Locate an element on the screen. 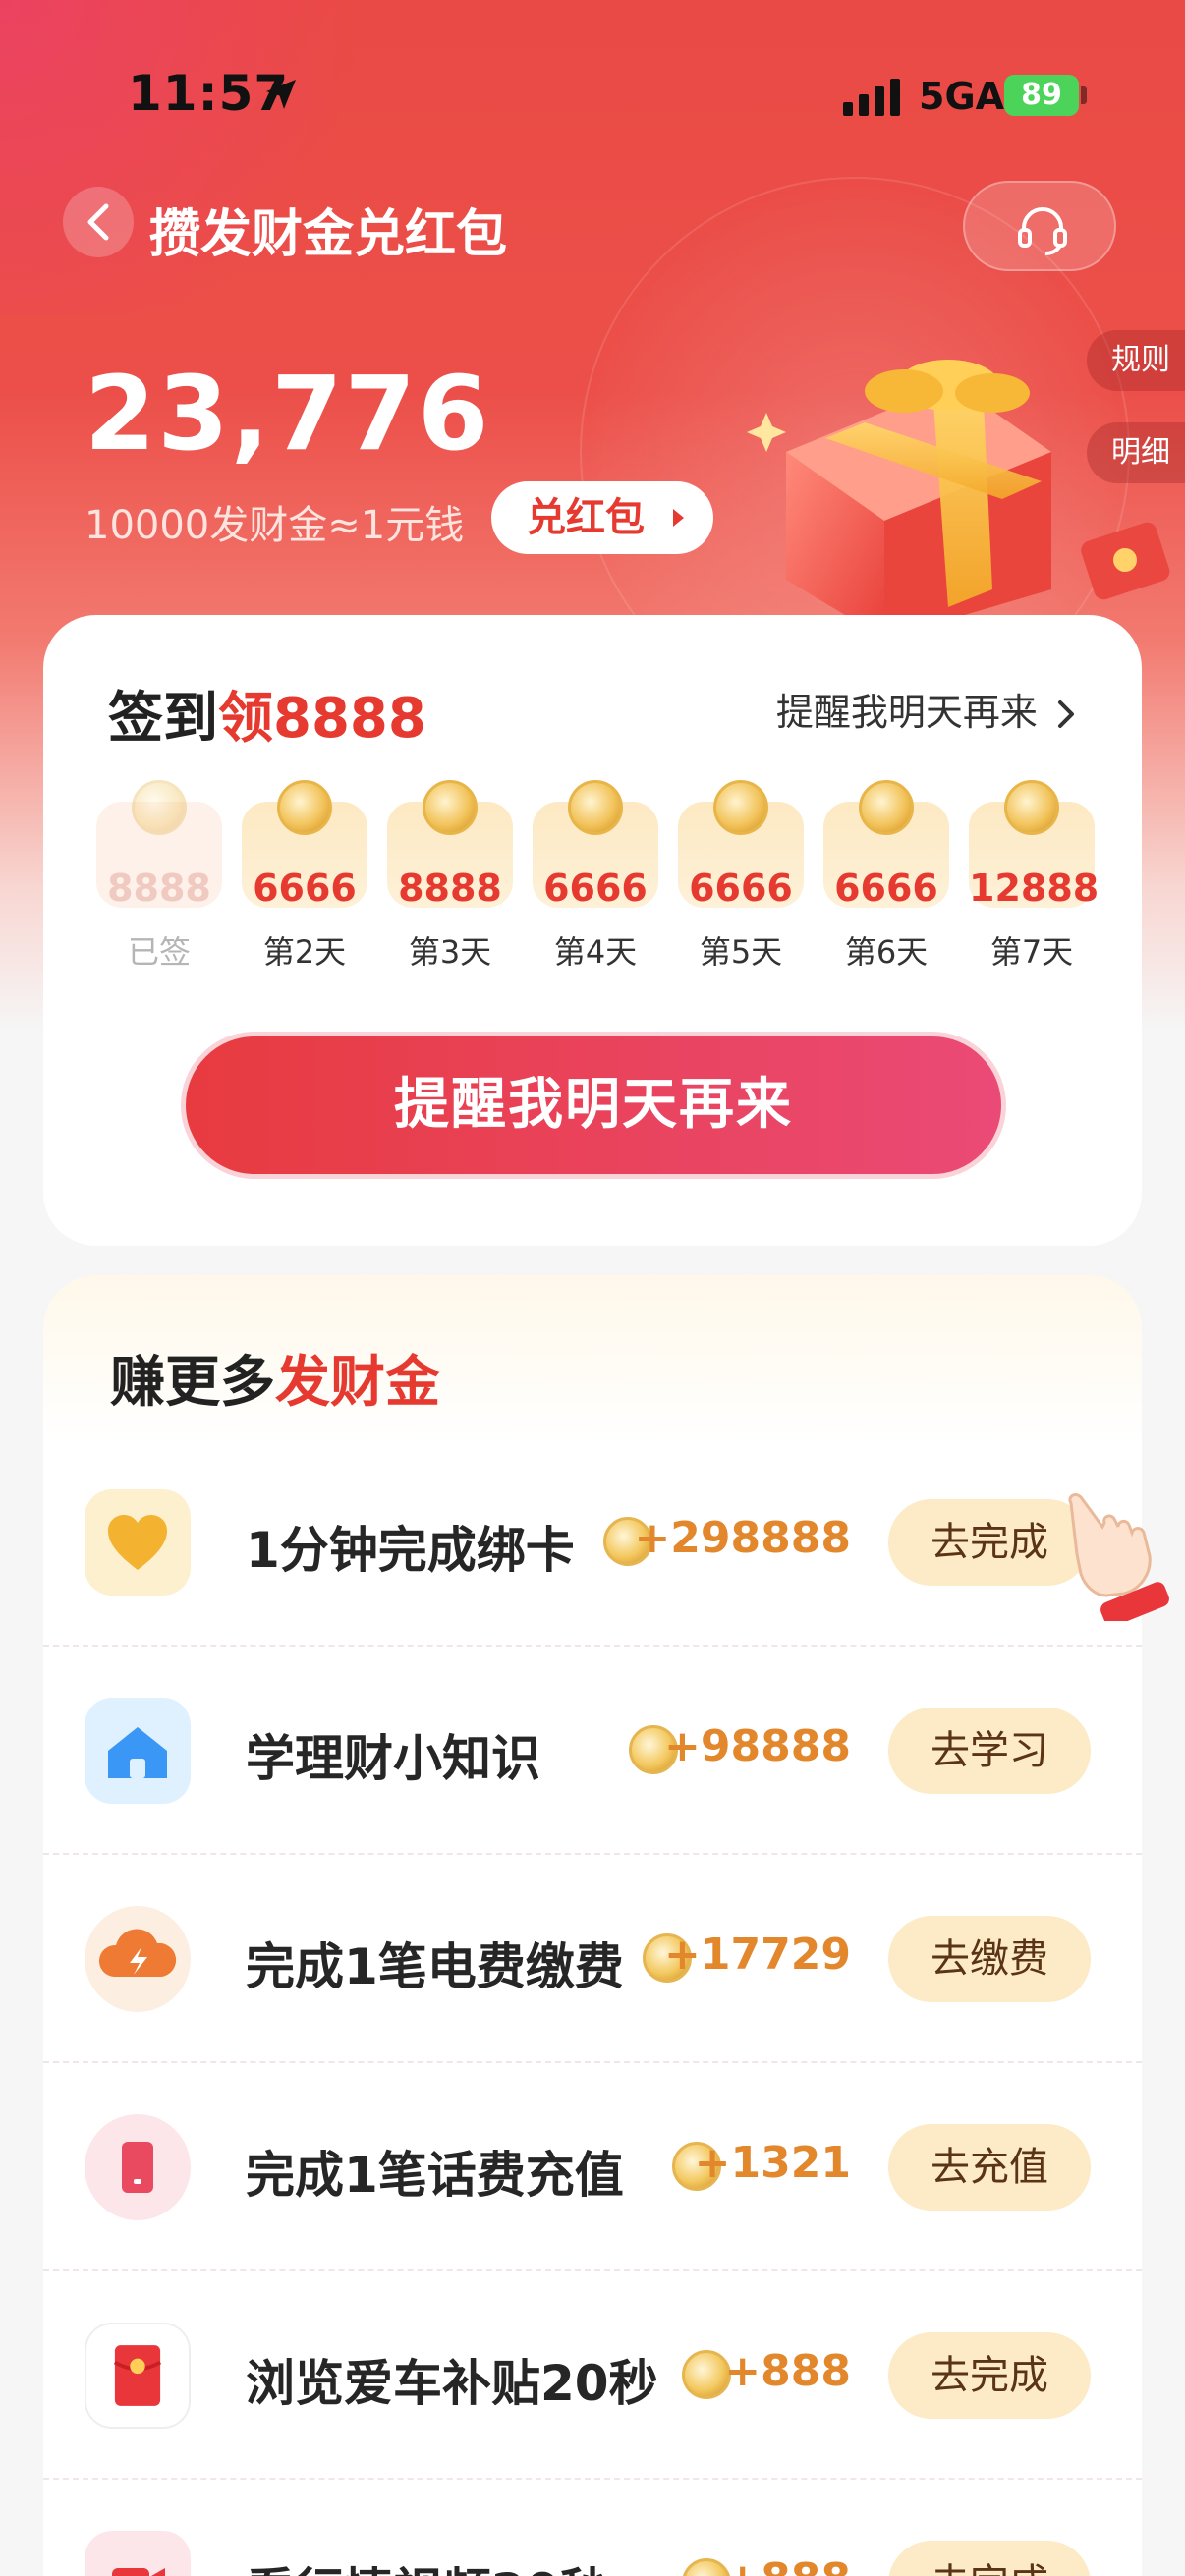 This screenshot has height=2576, width=1185. checkin-day-5: 6666 第5天 is located at coordinates (741, 875).